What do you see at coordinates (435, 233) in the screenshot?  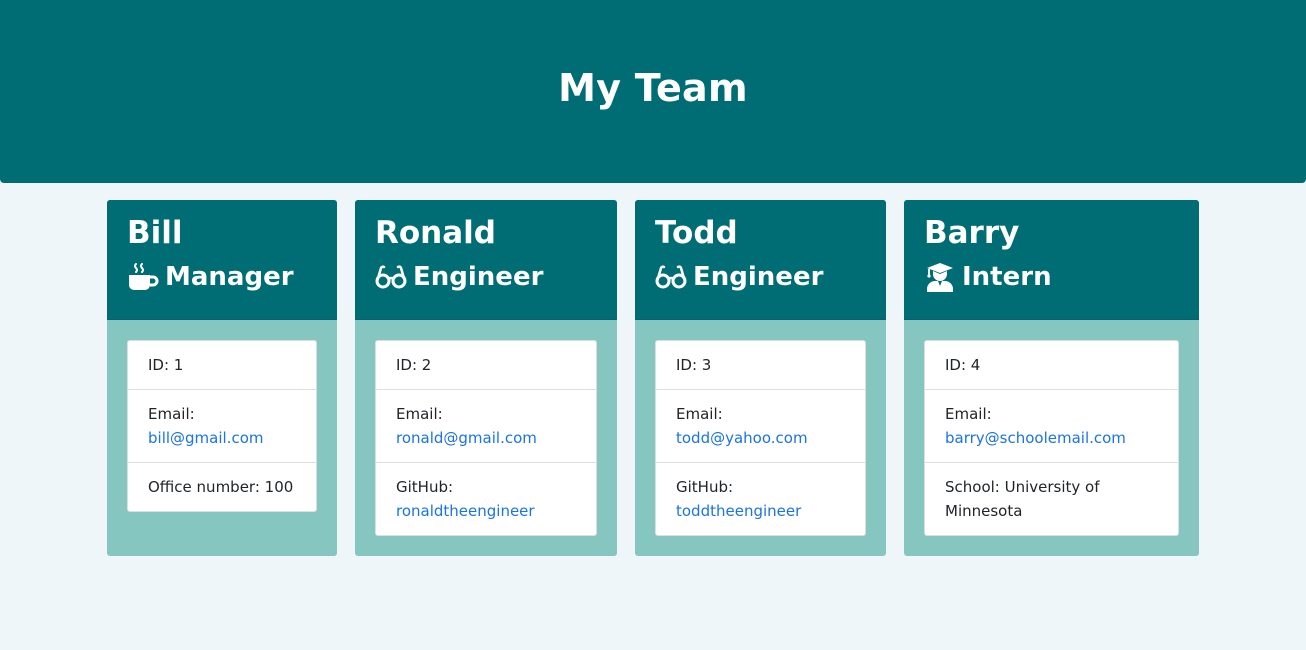 I see `employee-name: Ronald` at bounding box center [435, 233].